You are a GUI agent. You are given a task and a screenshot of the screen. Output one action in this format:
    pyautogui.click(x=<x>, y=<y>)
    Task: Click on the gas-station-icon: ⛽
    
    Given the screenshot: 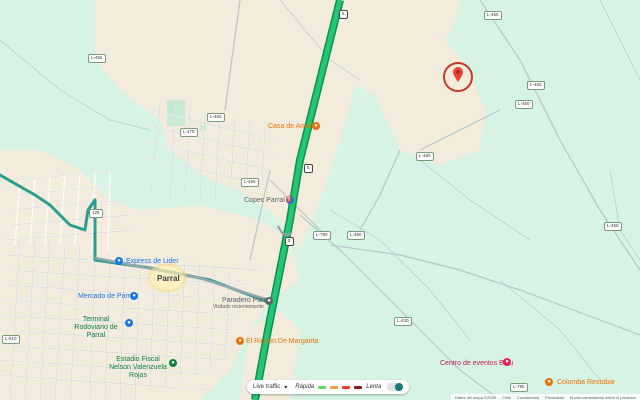 What is the action you would take?
    pyautogui.click(x=290, y=200)
    